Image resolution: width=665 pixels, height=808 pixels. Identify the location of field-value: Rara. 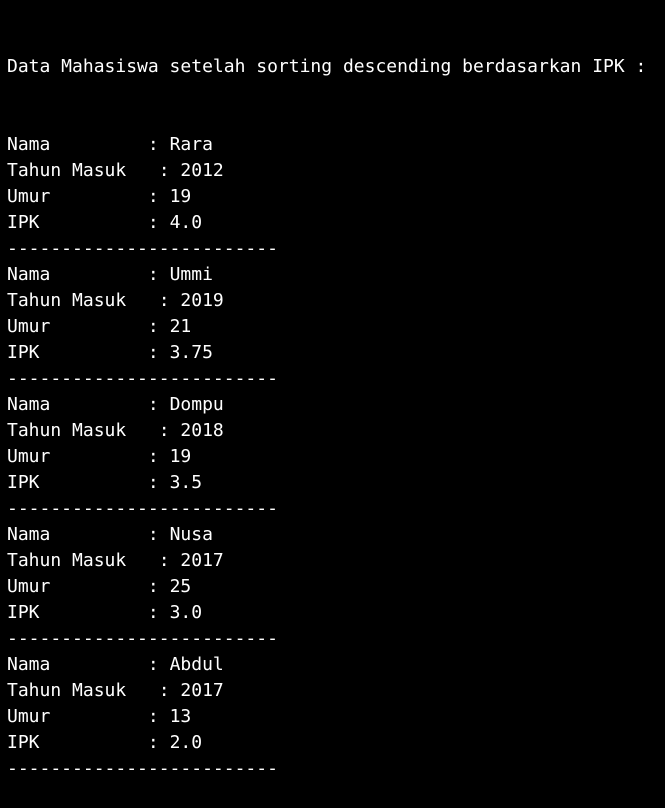
(191, 144).